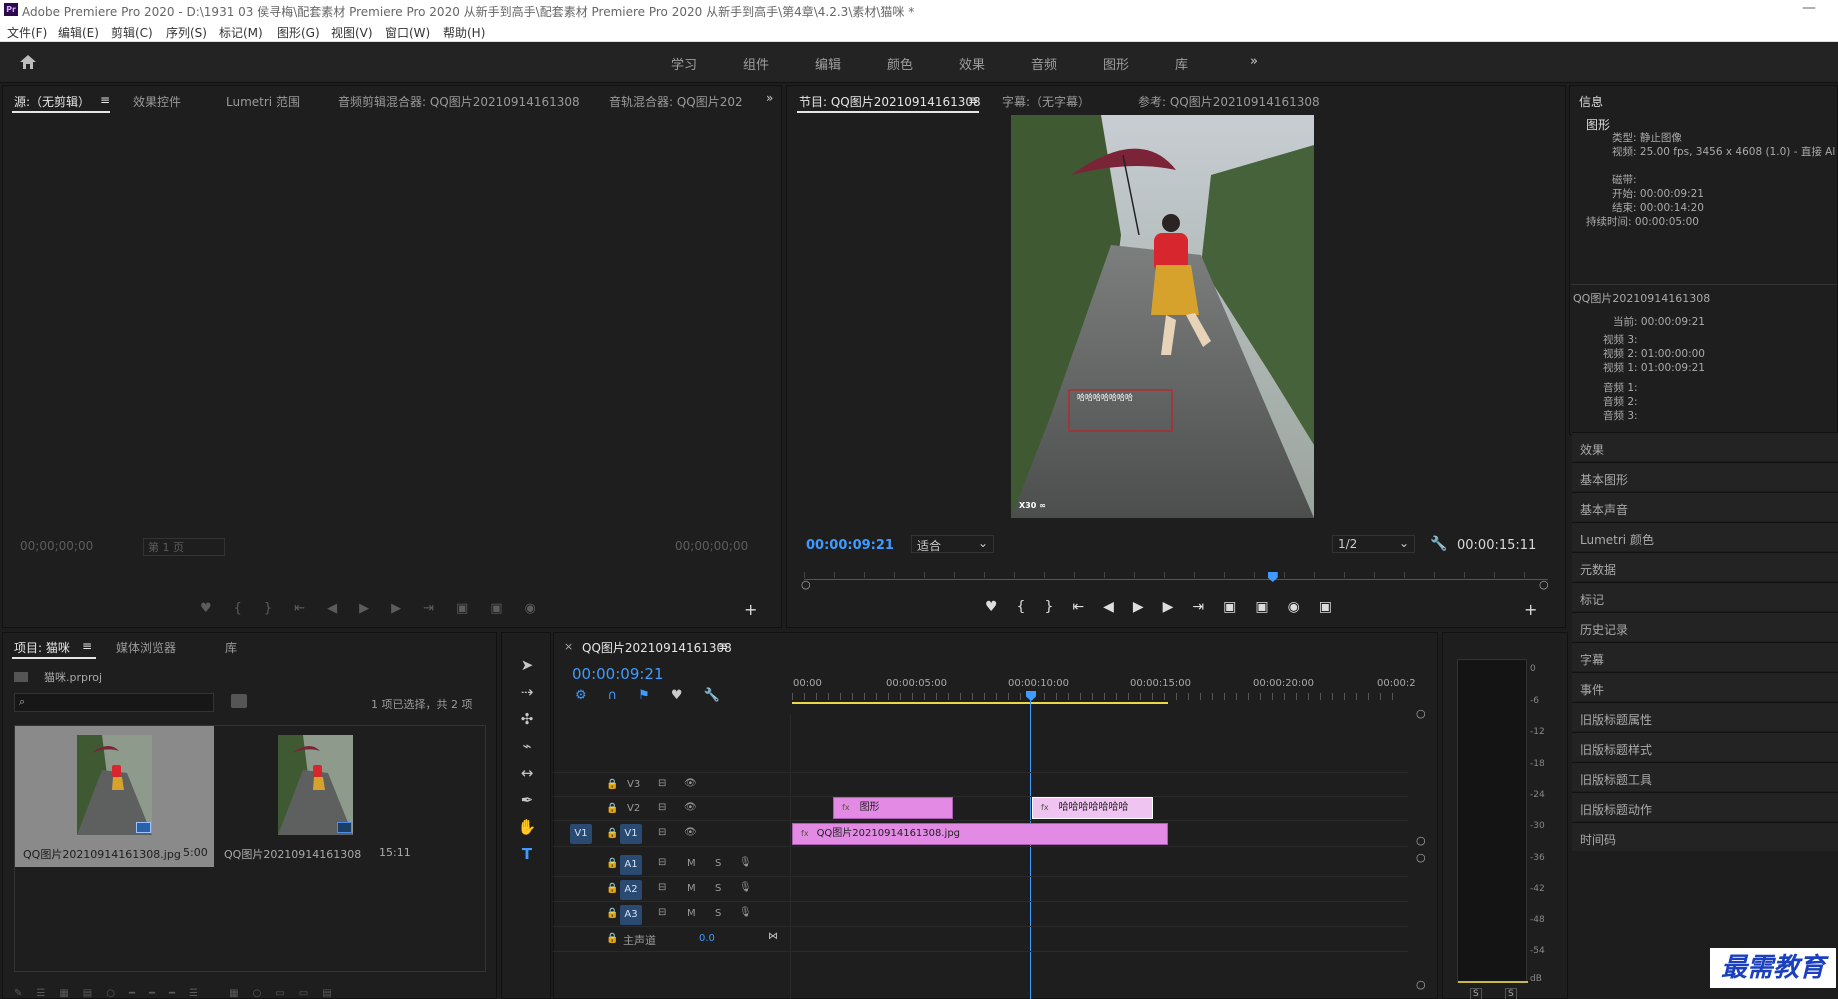  Describe the element at coordinates (980, 914) in the screenshot. I see `track-a3: 🔒 A3 ⊟ M S 🎙` at that location.